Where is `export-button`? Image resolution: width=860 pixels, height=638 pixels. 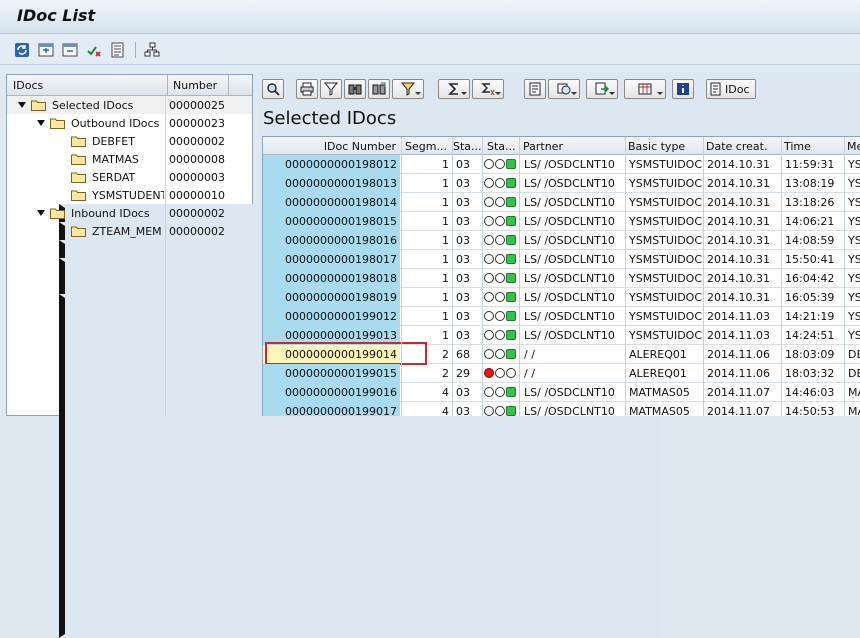 export-button is located at coordinates (602, 89).